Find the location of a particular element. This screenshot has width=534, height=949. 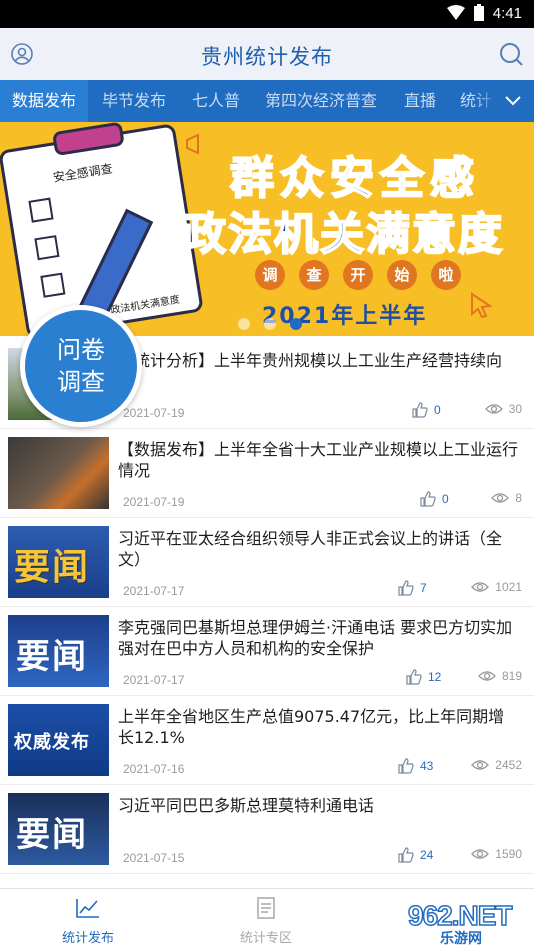

thumbnail-text: 权威发布 is located at coordinates (52, 742).